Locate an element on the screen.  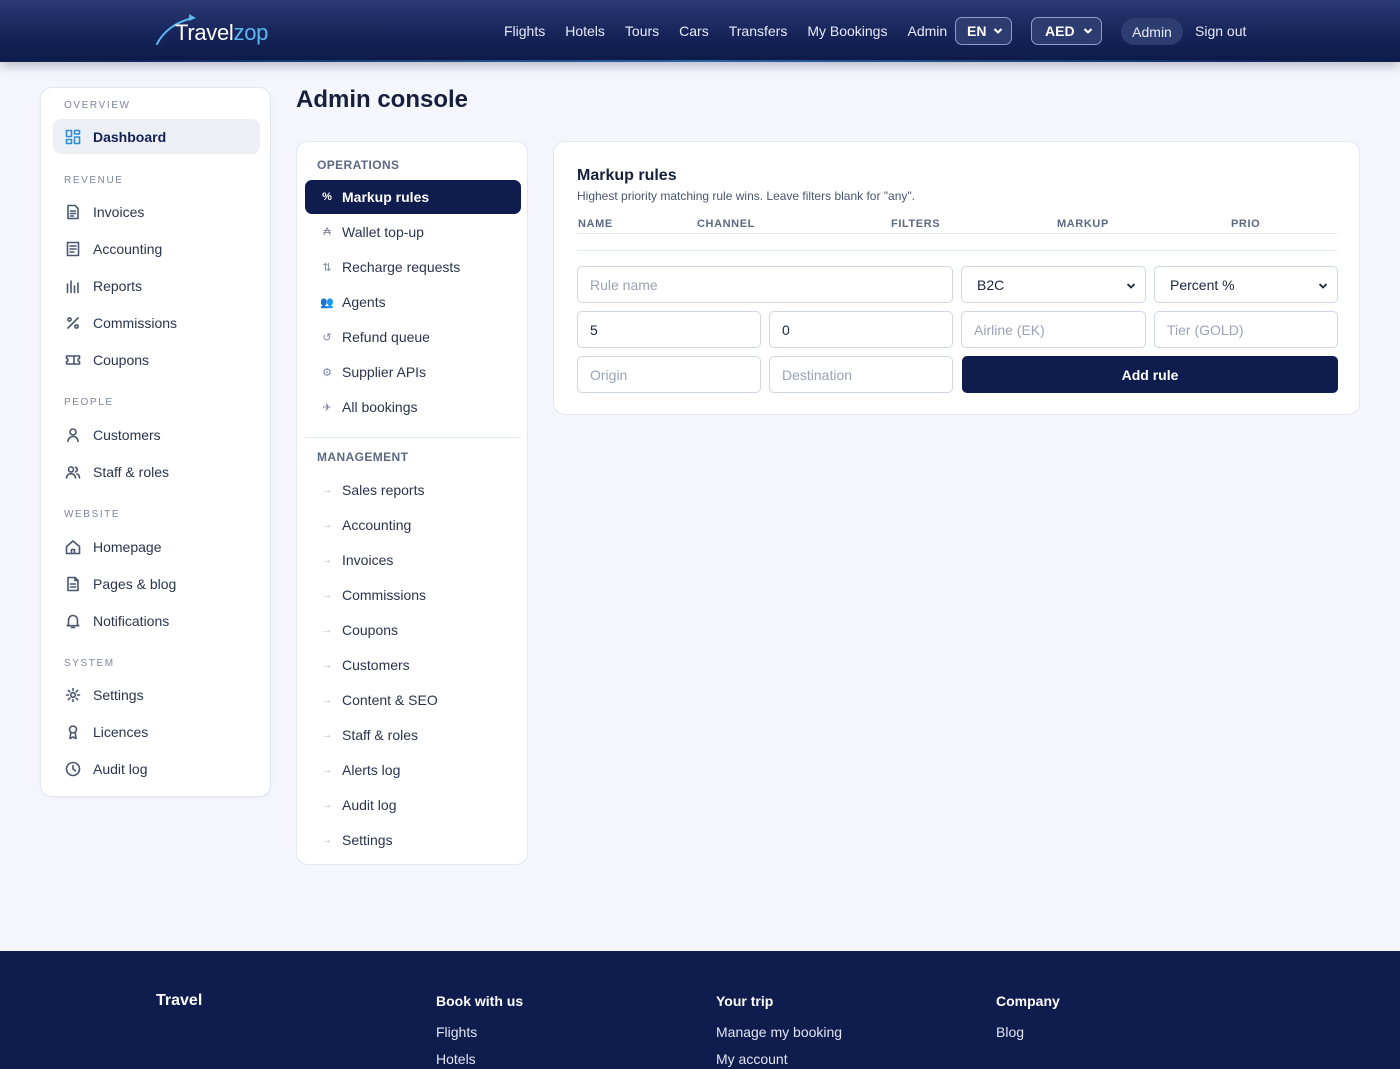
swap-icon: ⇅ is located at coordinates (327, 267).